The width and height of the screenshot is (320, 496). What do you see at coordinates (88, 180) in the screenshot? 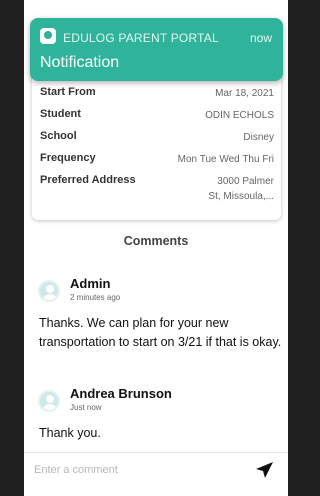
I see `detail-label: Preferred Address` at bounding box center [88, 180].